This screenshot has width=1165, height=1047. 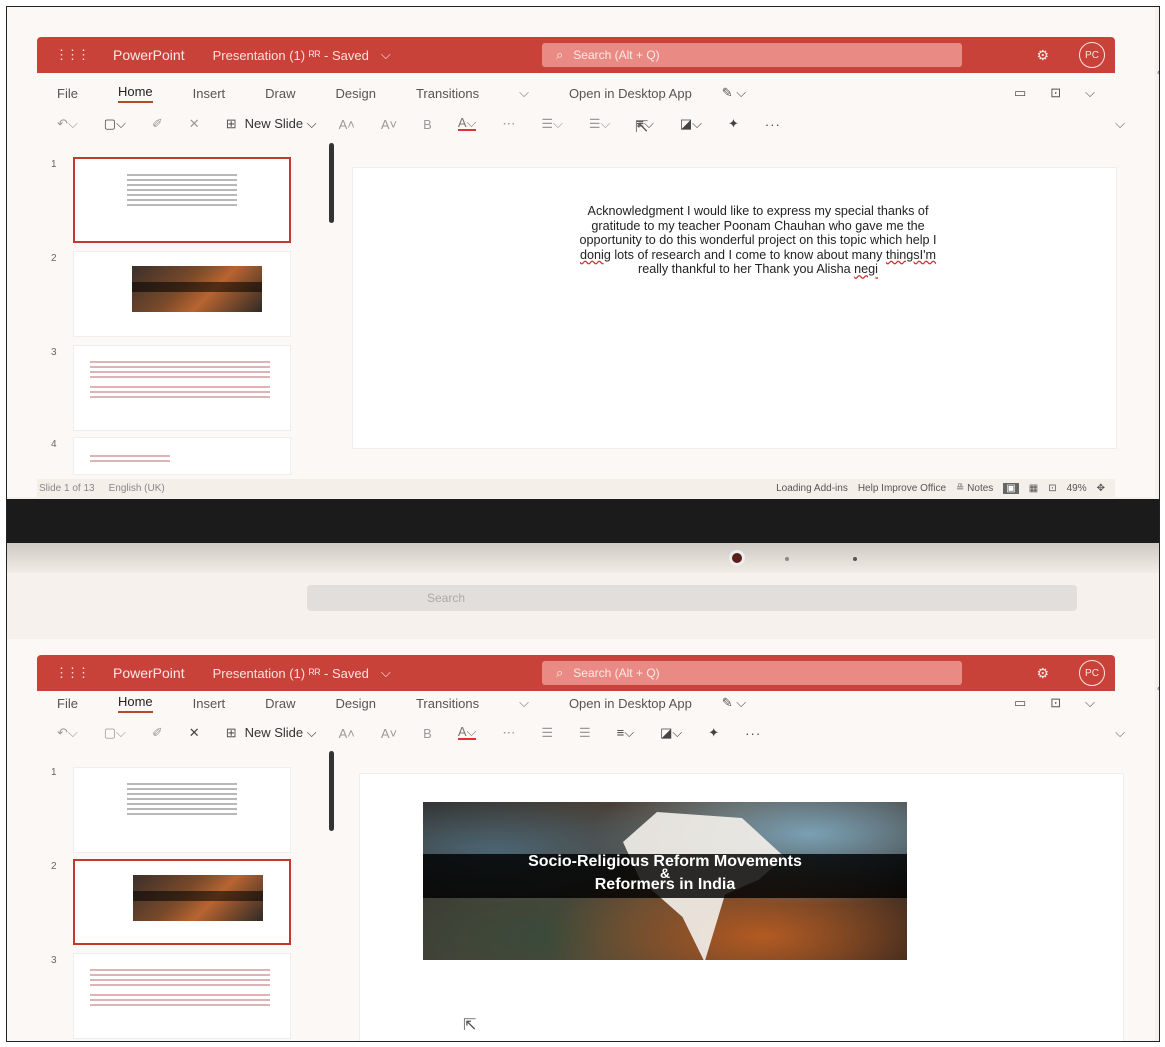 I want to click on slide-thumbnail-pane: 1 2 3 4, so click(x=172, y=252).